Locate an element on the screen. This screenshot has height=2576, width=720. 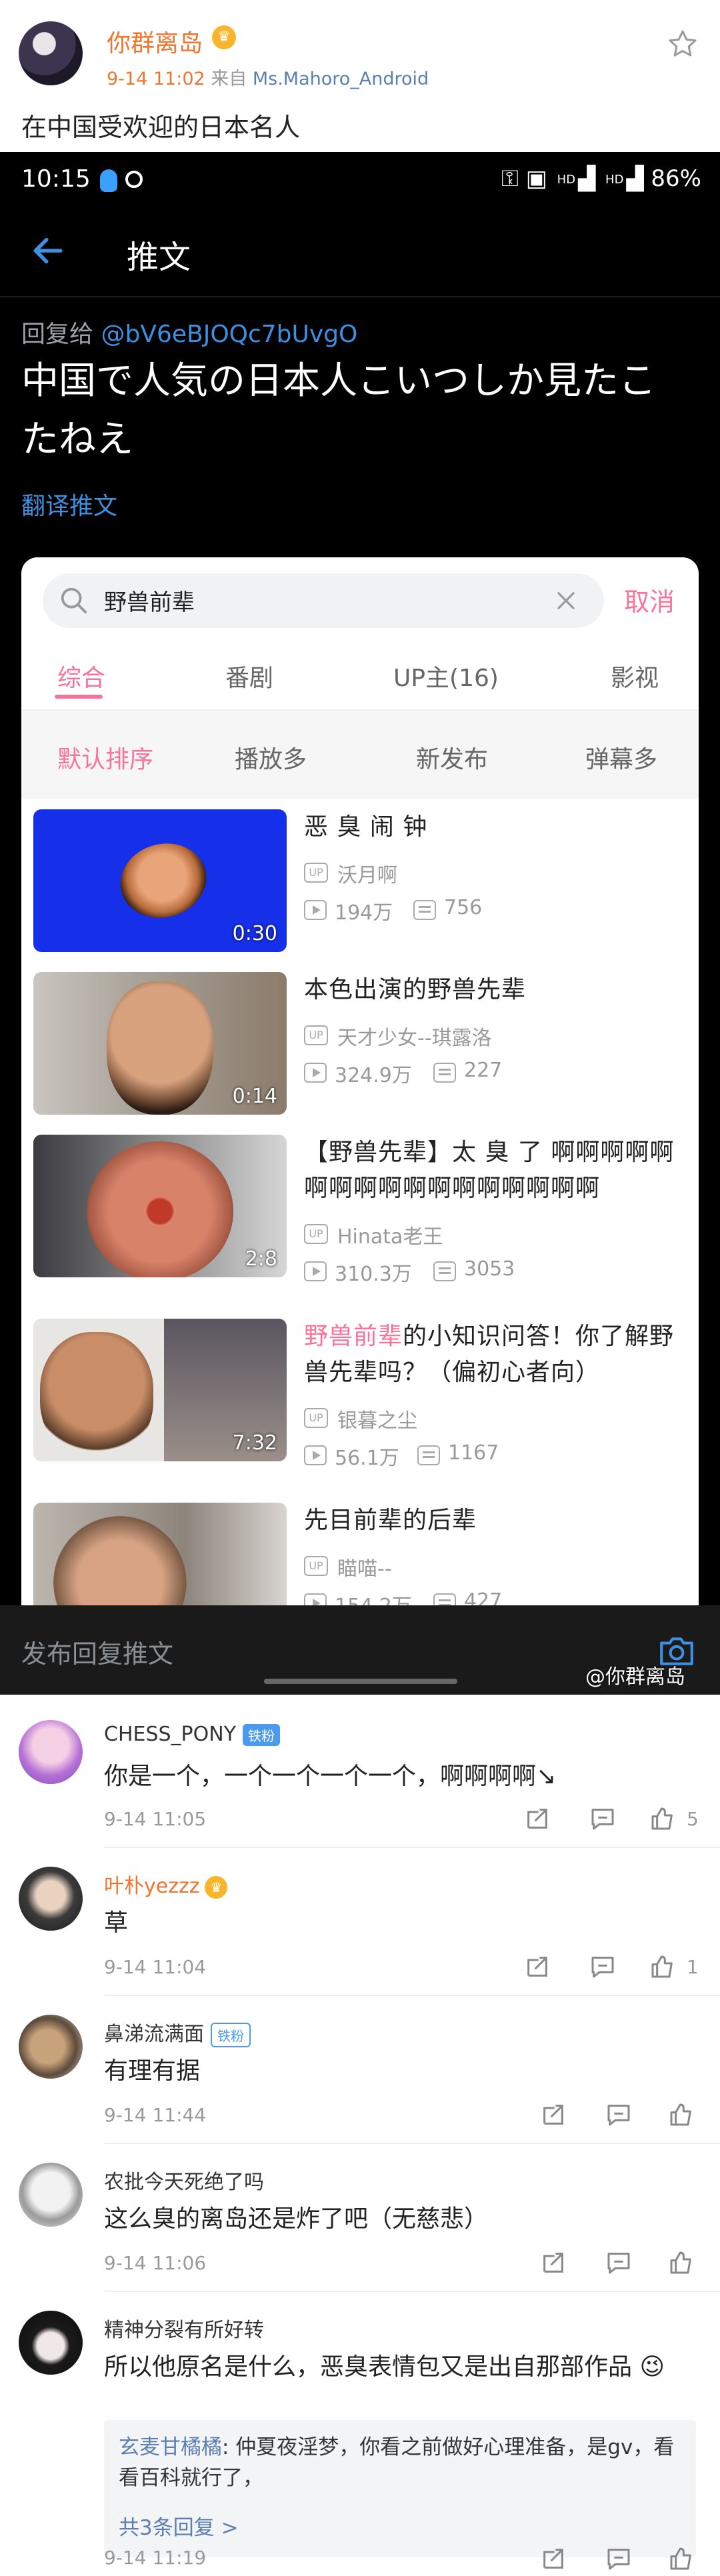
tab-uploaders: UP主(16) is located at coordinates (446, 676).